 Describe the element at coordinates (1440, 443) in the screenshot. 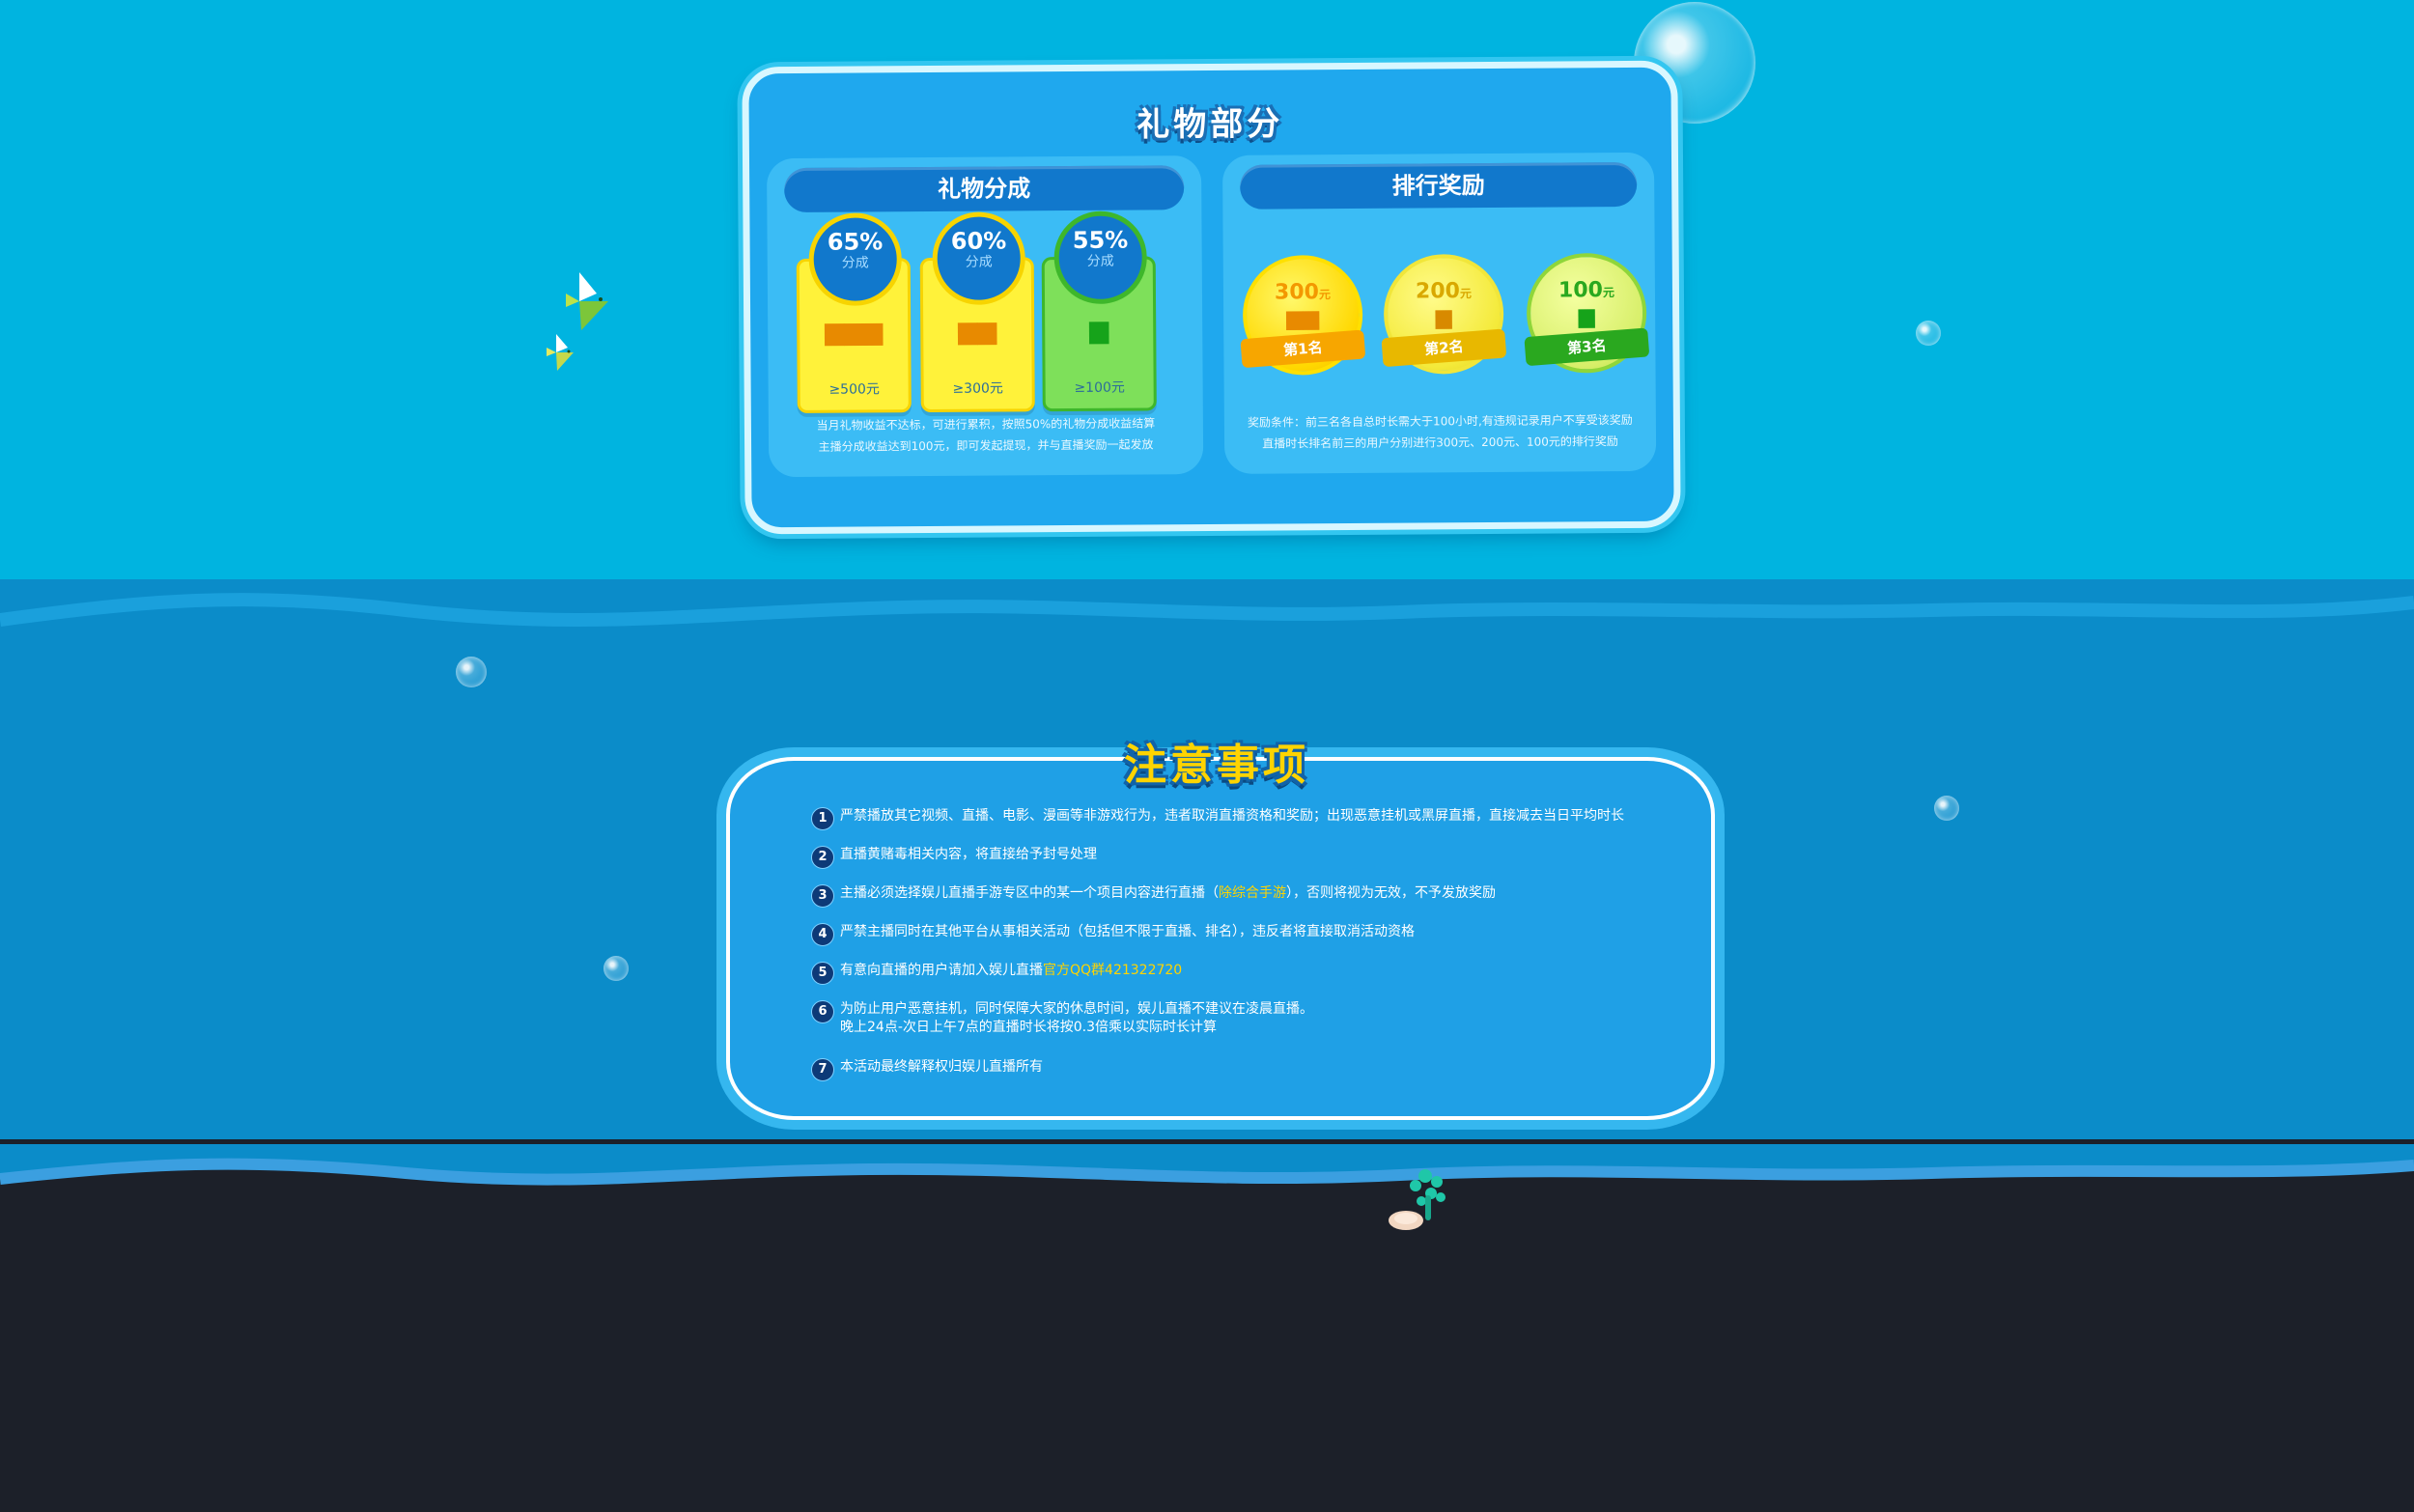

I see `ranking-note-line: 直播时长排名前三的用户分别进行300元、200元、100元的排行奖励` at that location.